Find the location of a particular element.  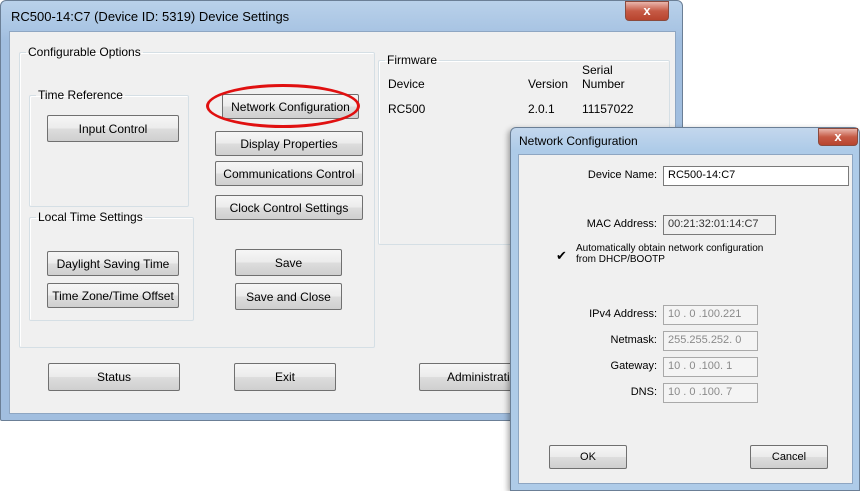

time-reference-group: Time Reference is located at coordinates (109, 147).